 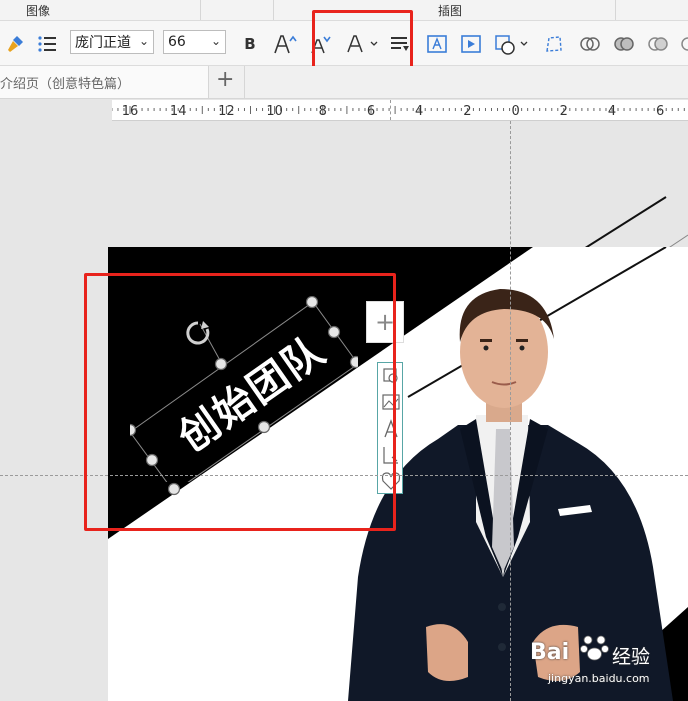 I want to click on brush-icon, so click(x=15, y=44).